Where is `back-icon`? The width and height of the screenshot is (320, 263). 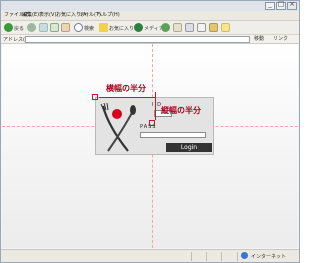
back-icon is located at coordinates (8, 27).